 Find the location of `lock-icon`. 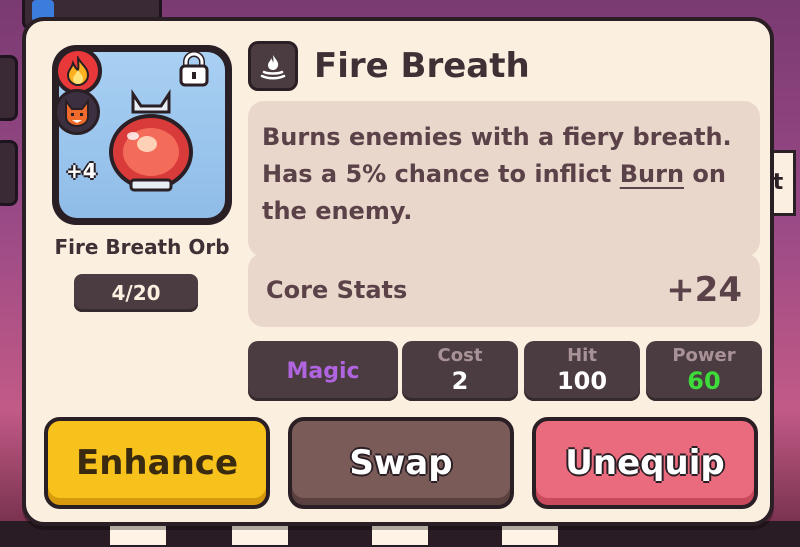

lock-icon is located at coordinates (194, 69).